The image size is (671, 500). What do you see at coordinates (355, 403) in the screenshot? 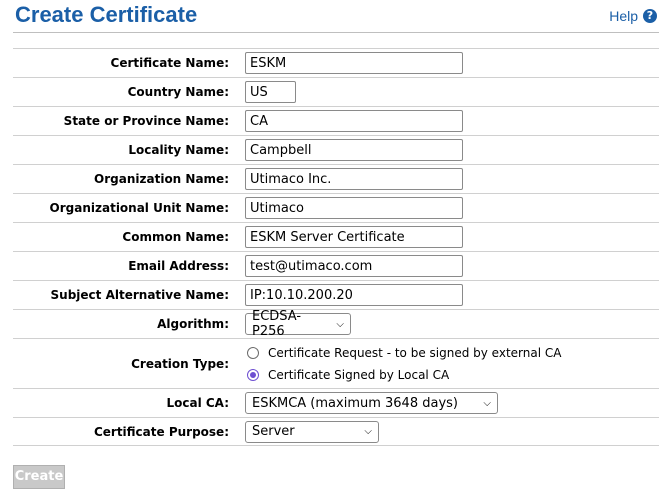
I see `local-ca-selected-value: ESKMCA (maximum 3648 days)` at bounding box center [355, 403].